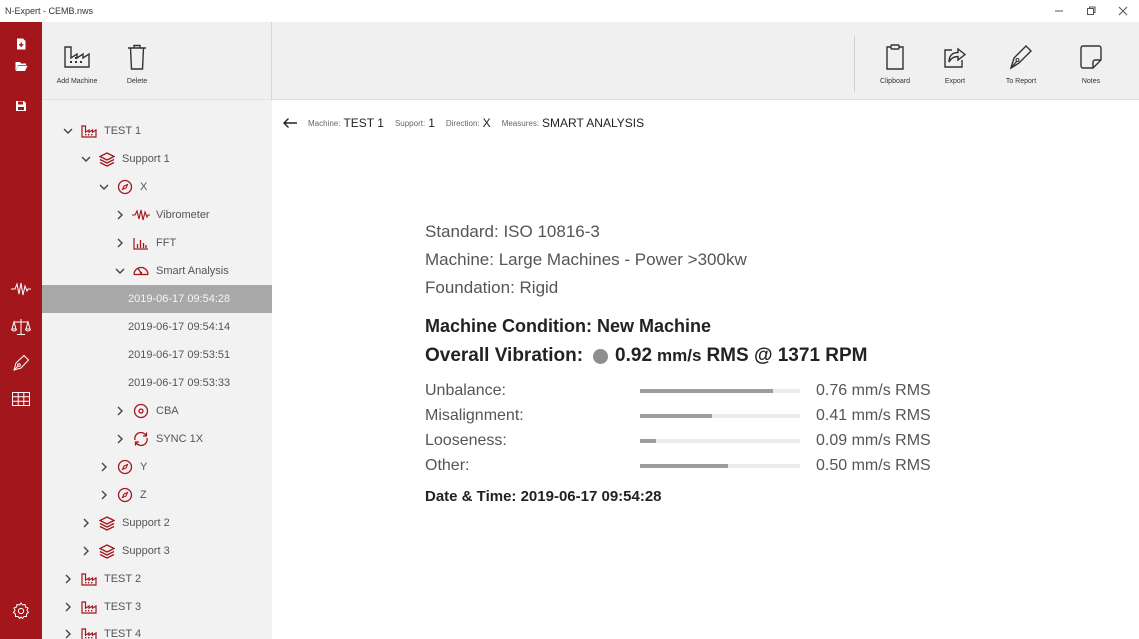 The image size is (1139, 639). Describe the element at coordinates (137, 81) in the screenshot. I see `delete-label: Delete` at that location.